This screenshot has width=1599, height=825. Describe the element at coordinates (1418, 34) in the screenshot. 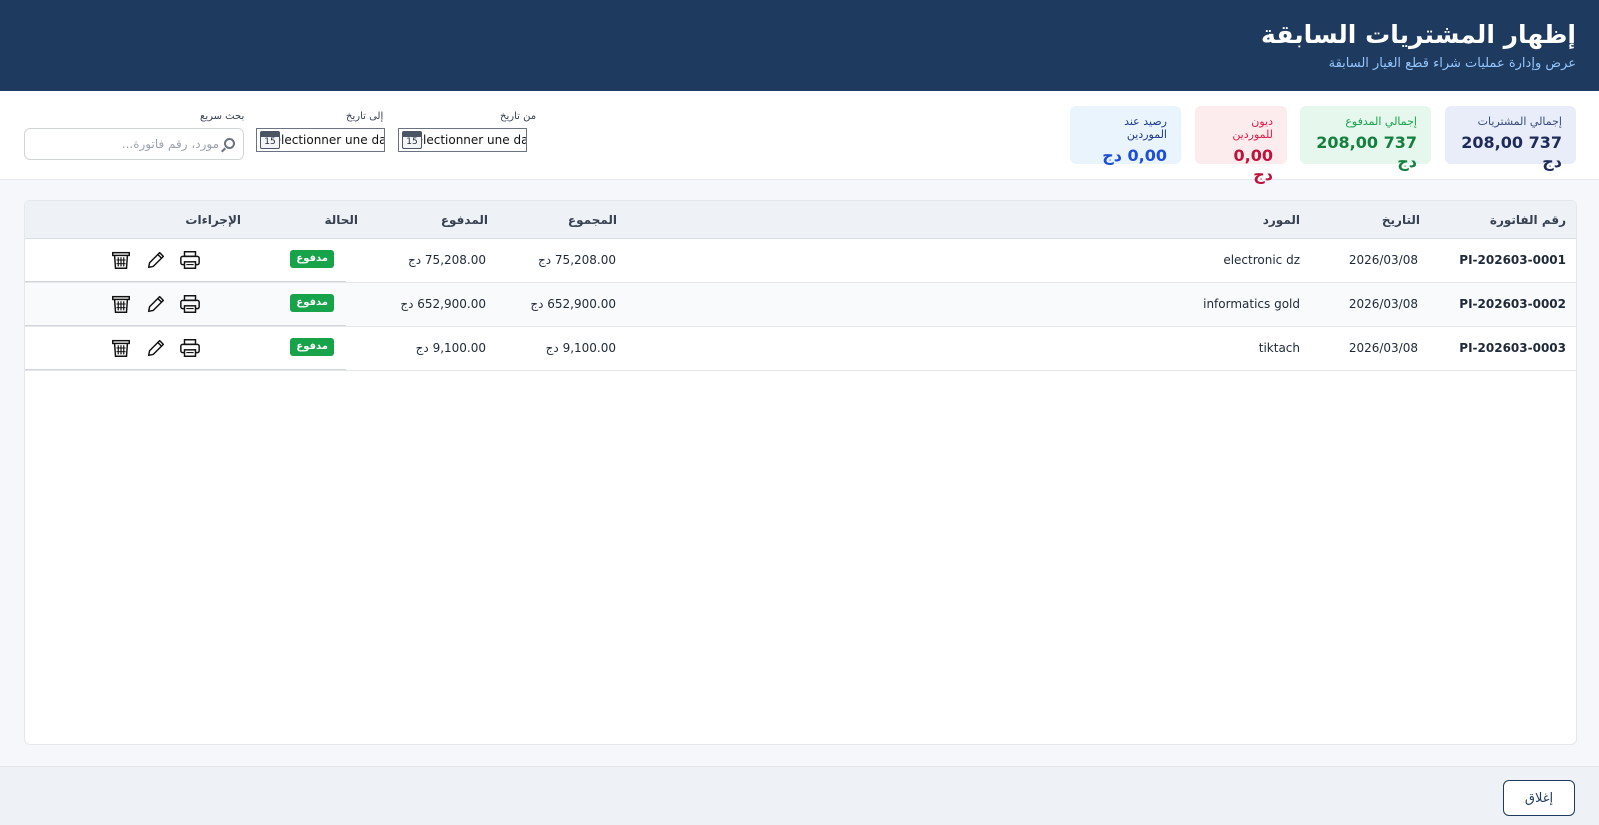

I see `page-title: إظهار المشتريات السابقة` at that location.